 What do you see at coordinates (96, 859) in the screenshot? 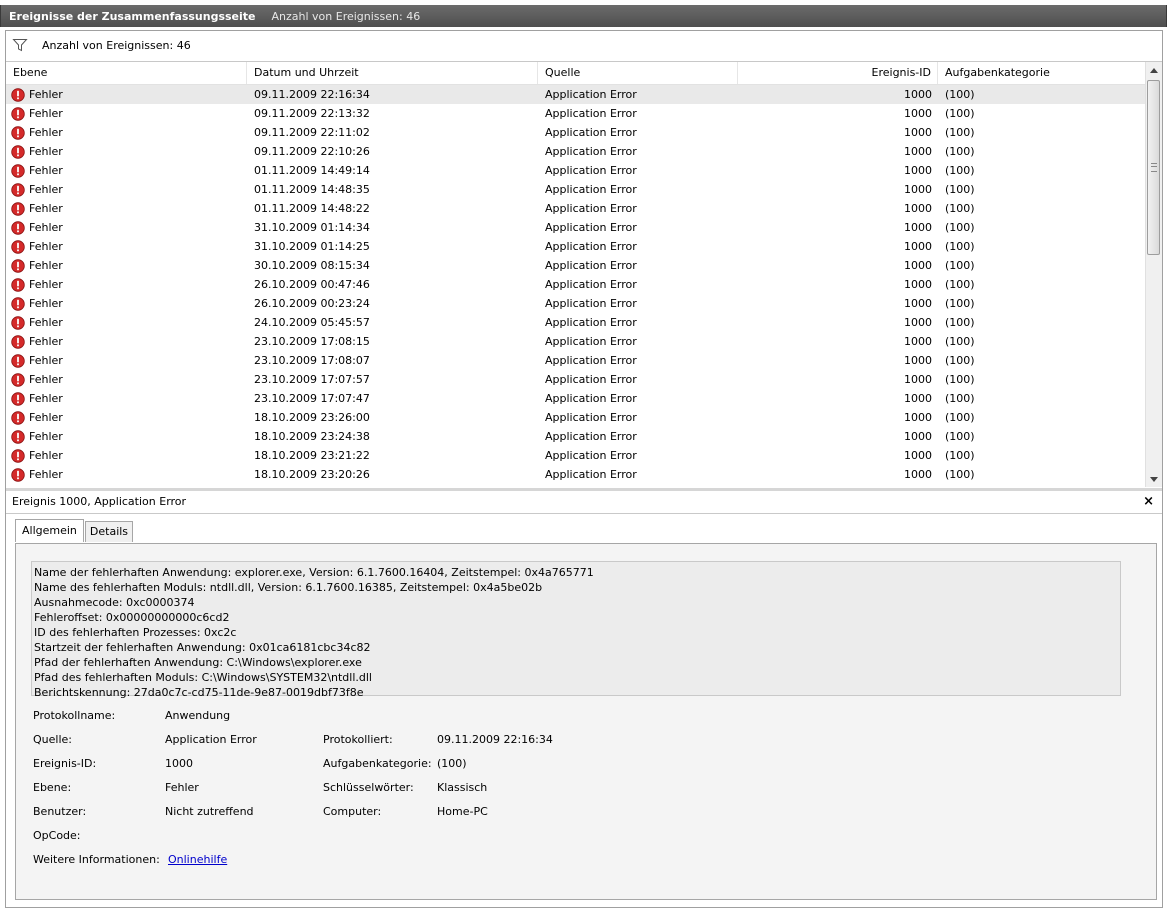
I see `label-weitere-informationen: Weitere Informationen:` at bounding box center [96, 859].